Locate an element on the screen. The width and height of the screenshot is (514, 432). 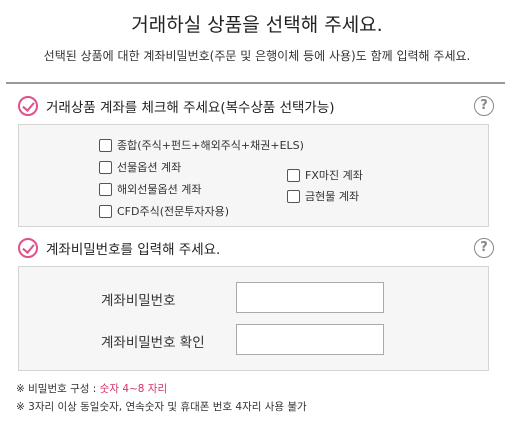
section-account-select-header: 거래상품 계좌를 체크해 주세요(복수상품 선택가능) is located at coordinates (176, 106).